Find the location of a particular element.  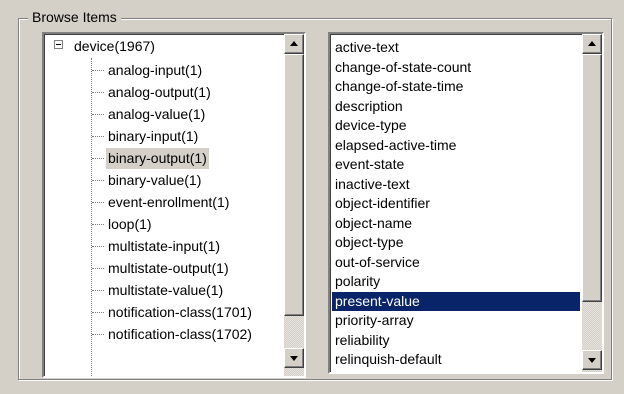

list-item: priority-array is located at coordinates (456, 321).